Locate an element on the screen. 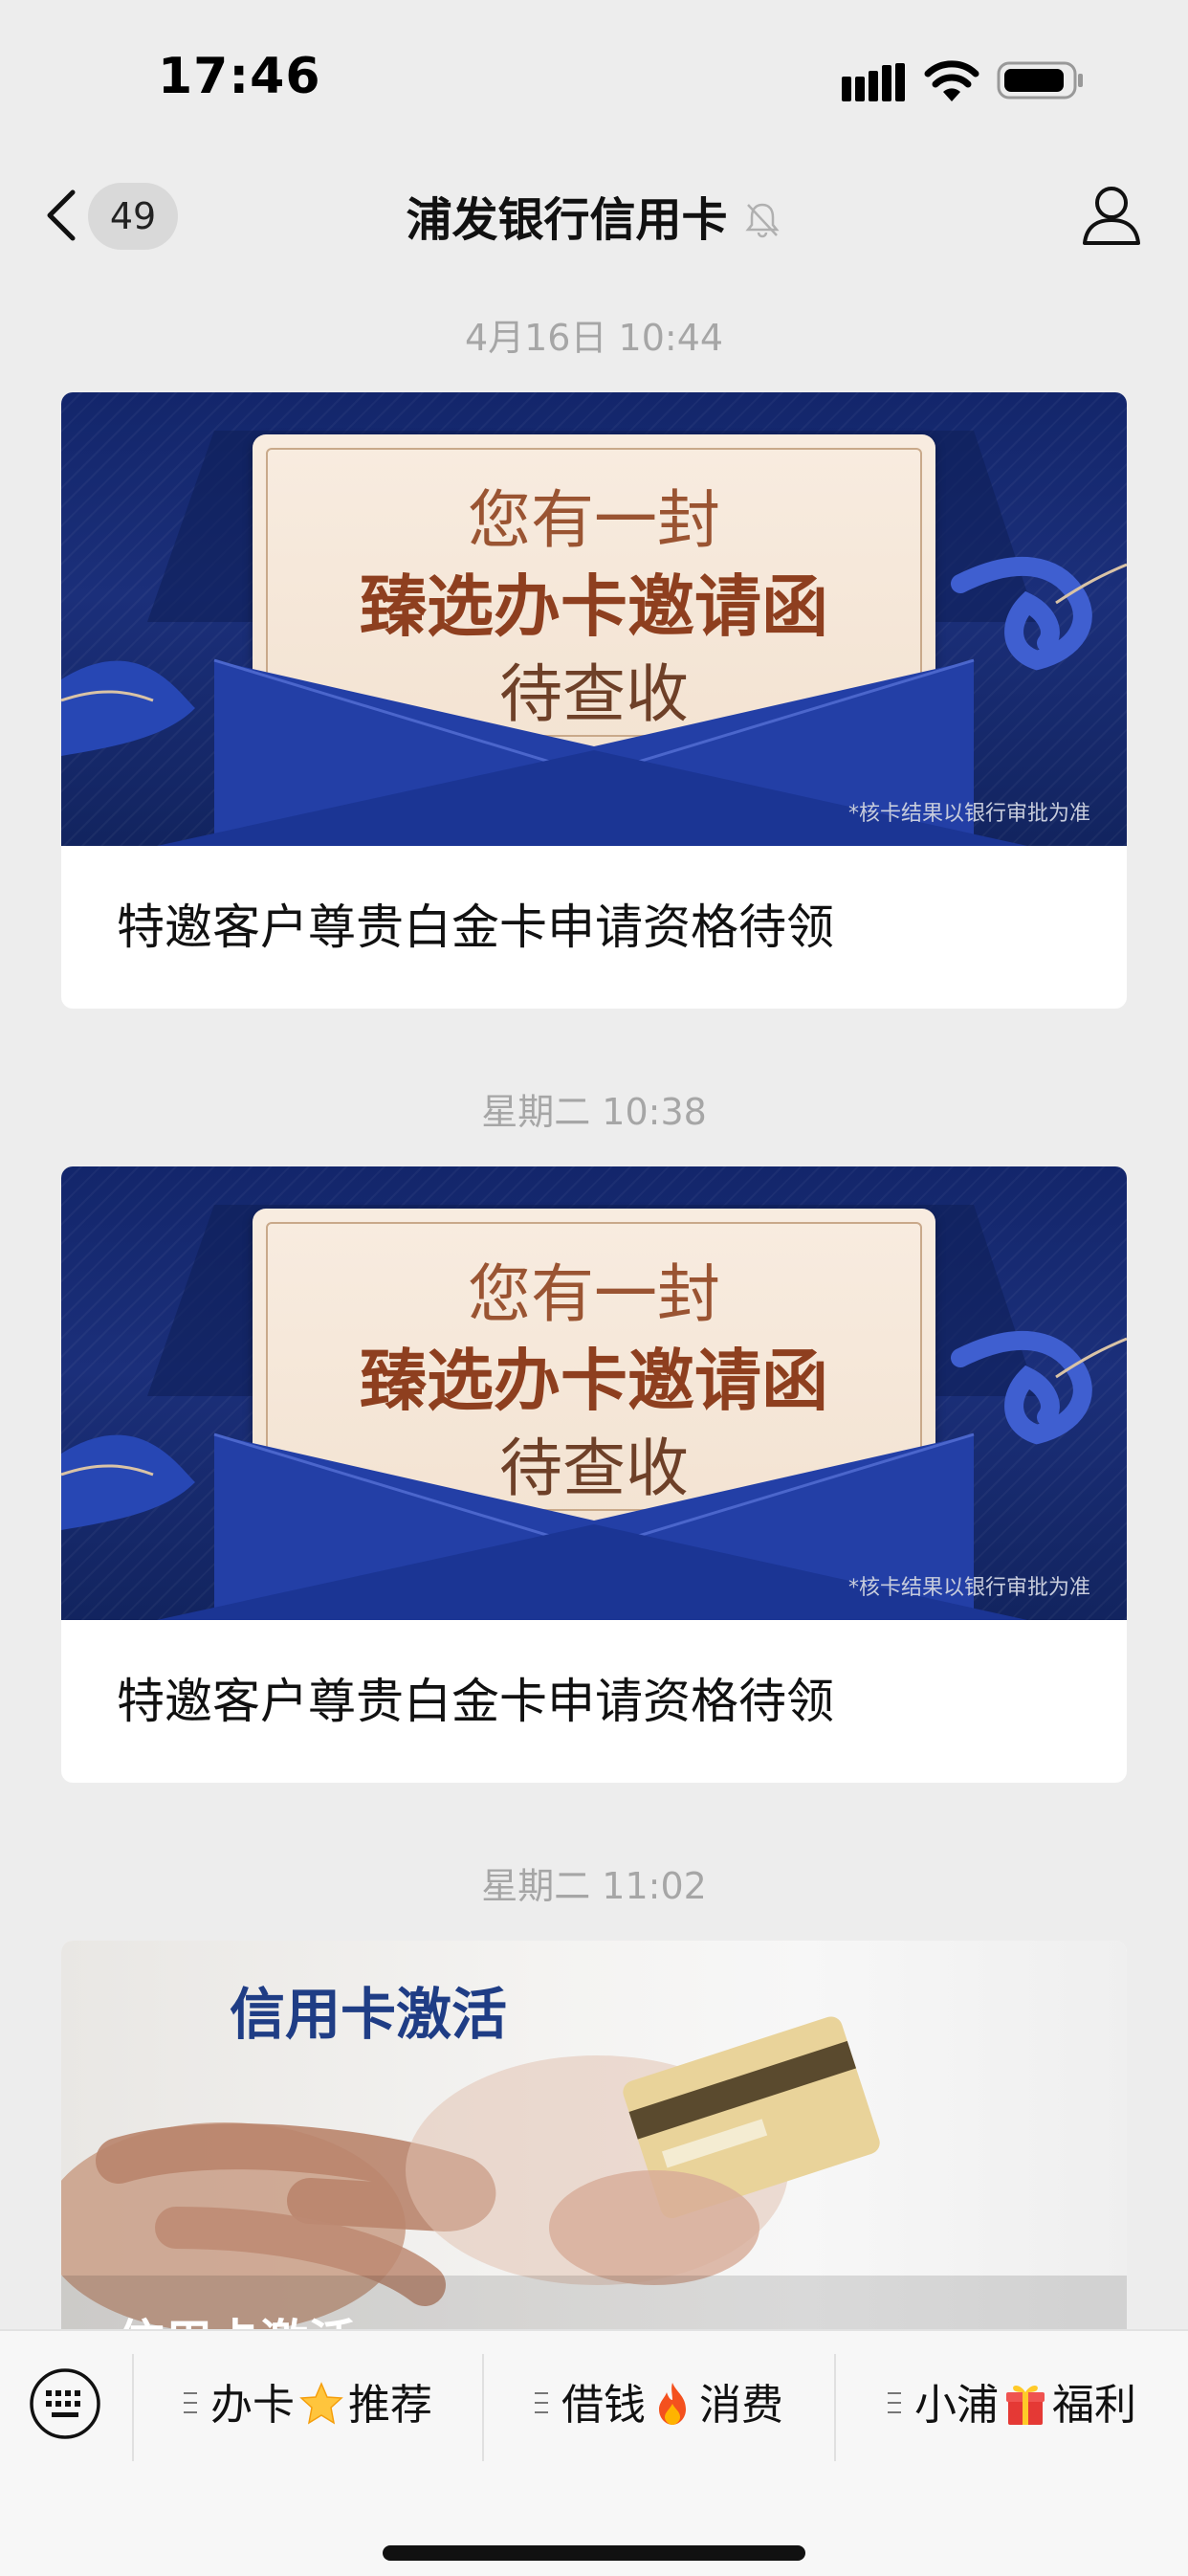 The width and height of the screenshot is (1188, 2576). menu-item-label: 办卡 is located at coordinates (252, 2405).